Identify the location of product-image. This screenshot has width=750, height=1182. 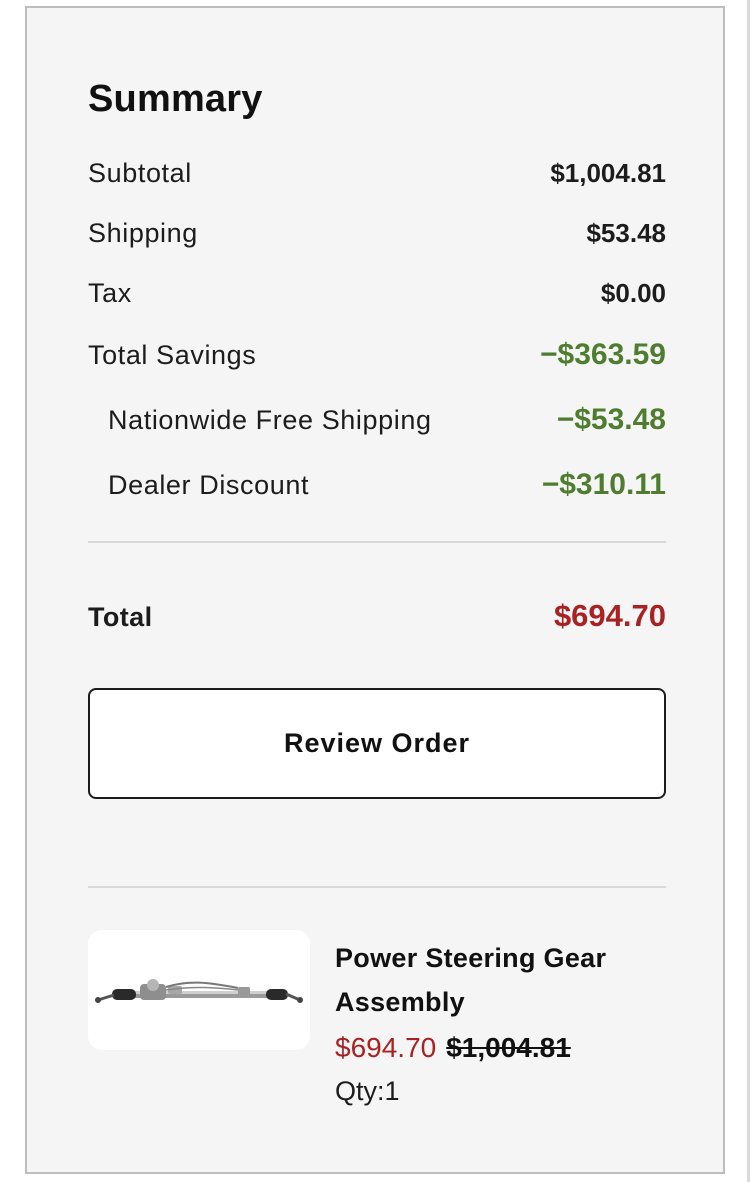
(199, 990).